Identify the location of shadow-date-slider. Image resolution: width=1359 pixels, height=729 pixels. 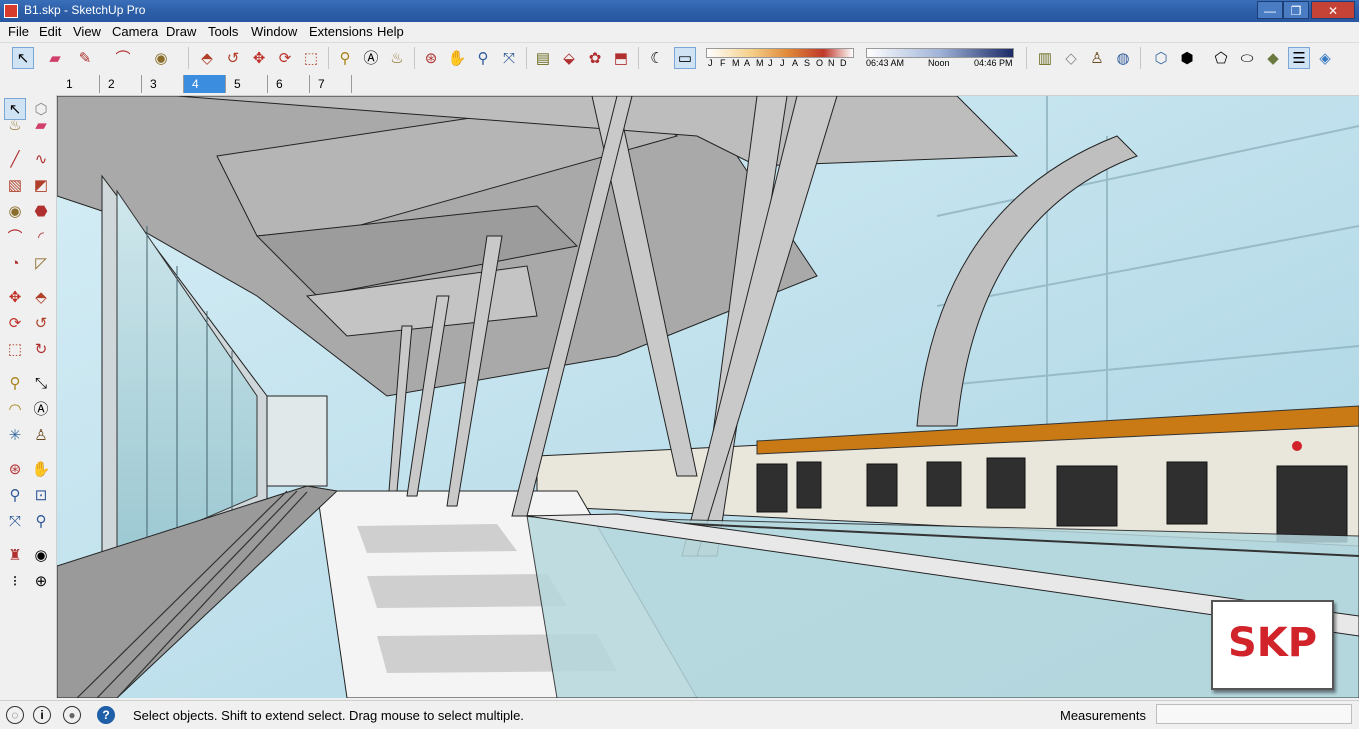
(780, 53).